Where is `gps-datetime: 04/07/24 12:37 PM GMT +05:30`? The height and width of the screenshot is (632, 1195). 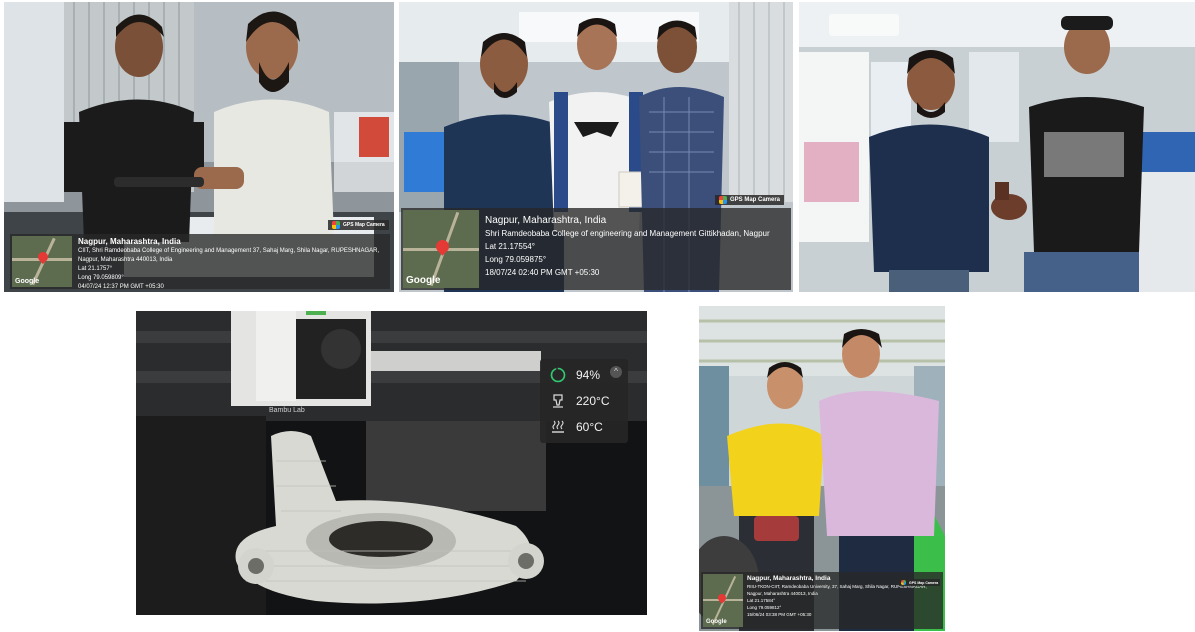
gps-datetime: 04/07/24 12:37 PM GMT +05:30 is located at coordinates (121, 287).